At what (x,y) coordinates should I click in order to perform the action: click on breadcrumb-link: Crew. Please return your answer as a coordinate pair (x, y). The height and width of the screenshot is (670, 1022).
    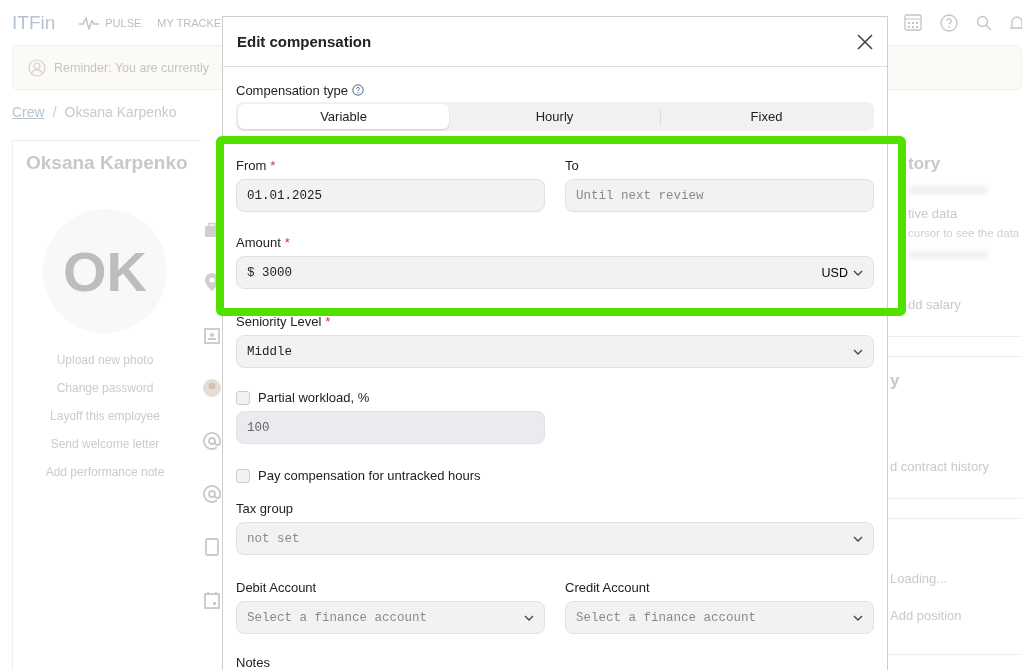
    Looking at the image, I should click on (28, 115).